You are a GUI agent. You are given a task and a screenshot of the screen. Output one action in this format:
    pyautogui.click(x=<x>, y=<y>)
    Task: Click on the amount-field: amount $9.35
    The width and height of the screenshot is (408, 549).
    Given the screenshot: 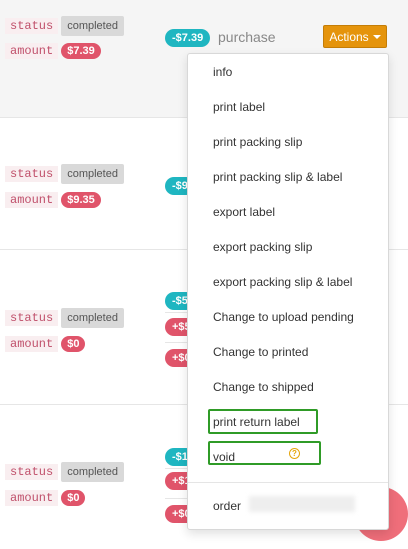 What is the action you would take?
    pyautogui.click(x=53, y=200)
    